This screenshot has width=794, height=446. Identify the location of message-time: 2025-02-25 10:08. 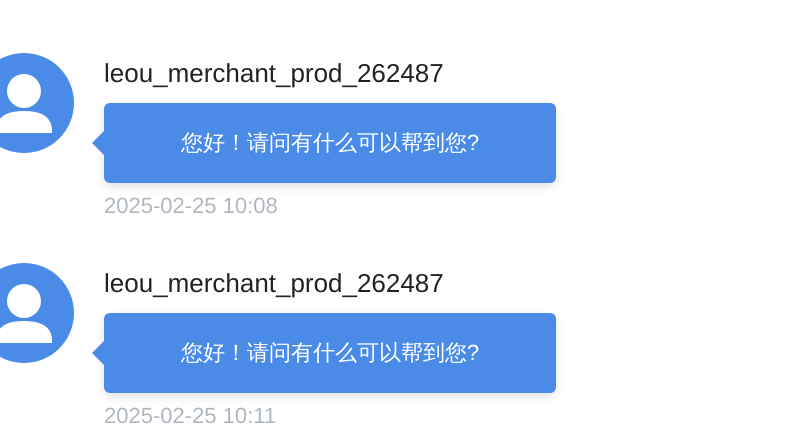
(191, 206).